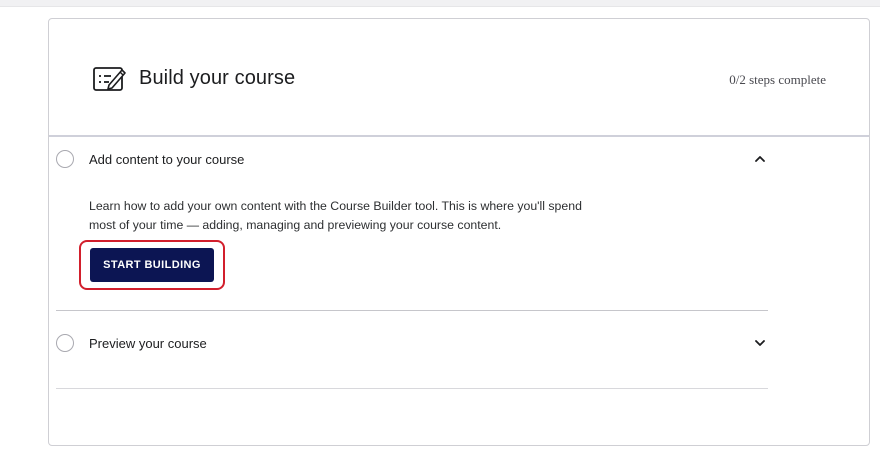 The image size is (880, 456). I want to click on steps-progress-status: 0/2 steps complete, so click(777, 79).